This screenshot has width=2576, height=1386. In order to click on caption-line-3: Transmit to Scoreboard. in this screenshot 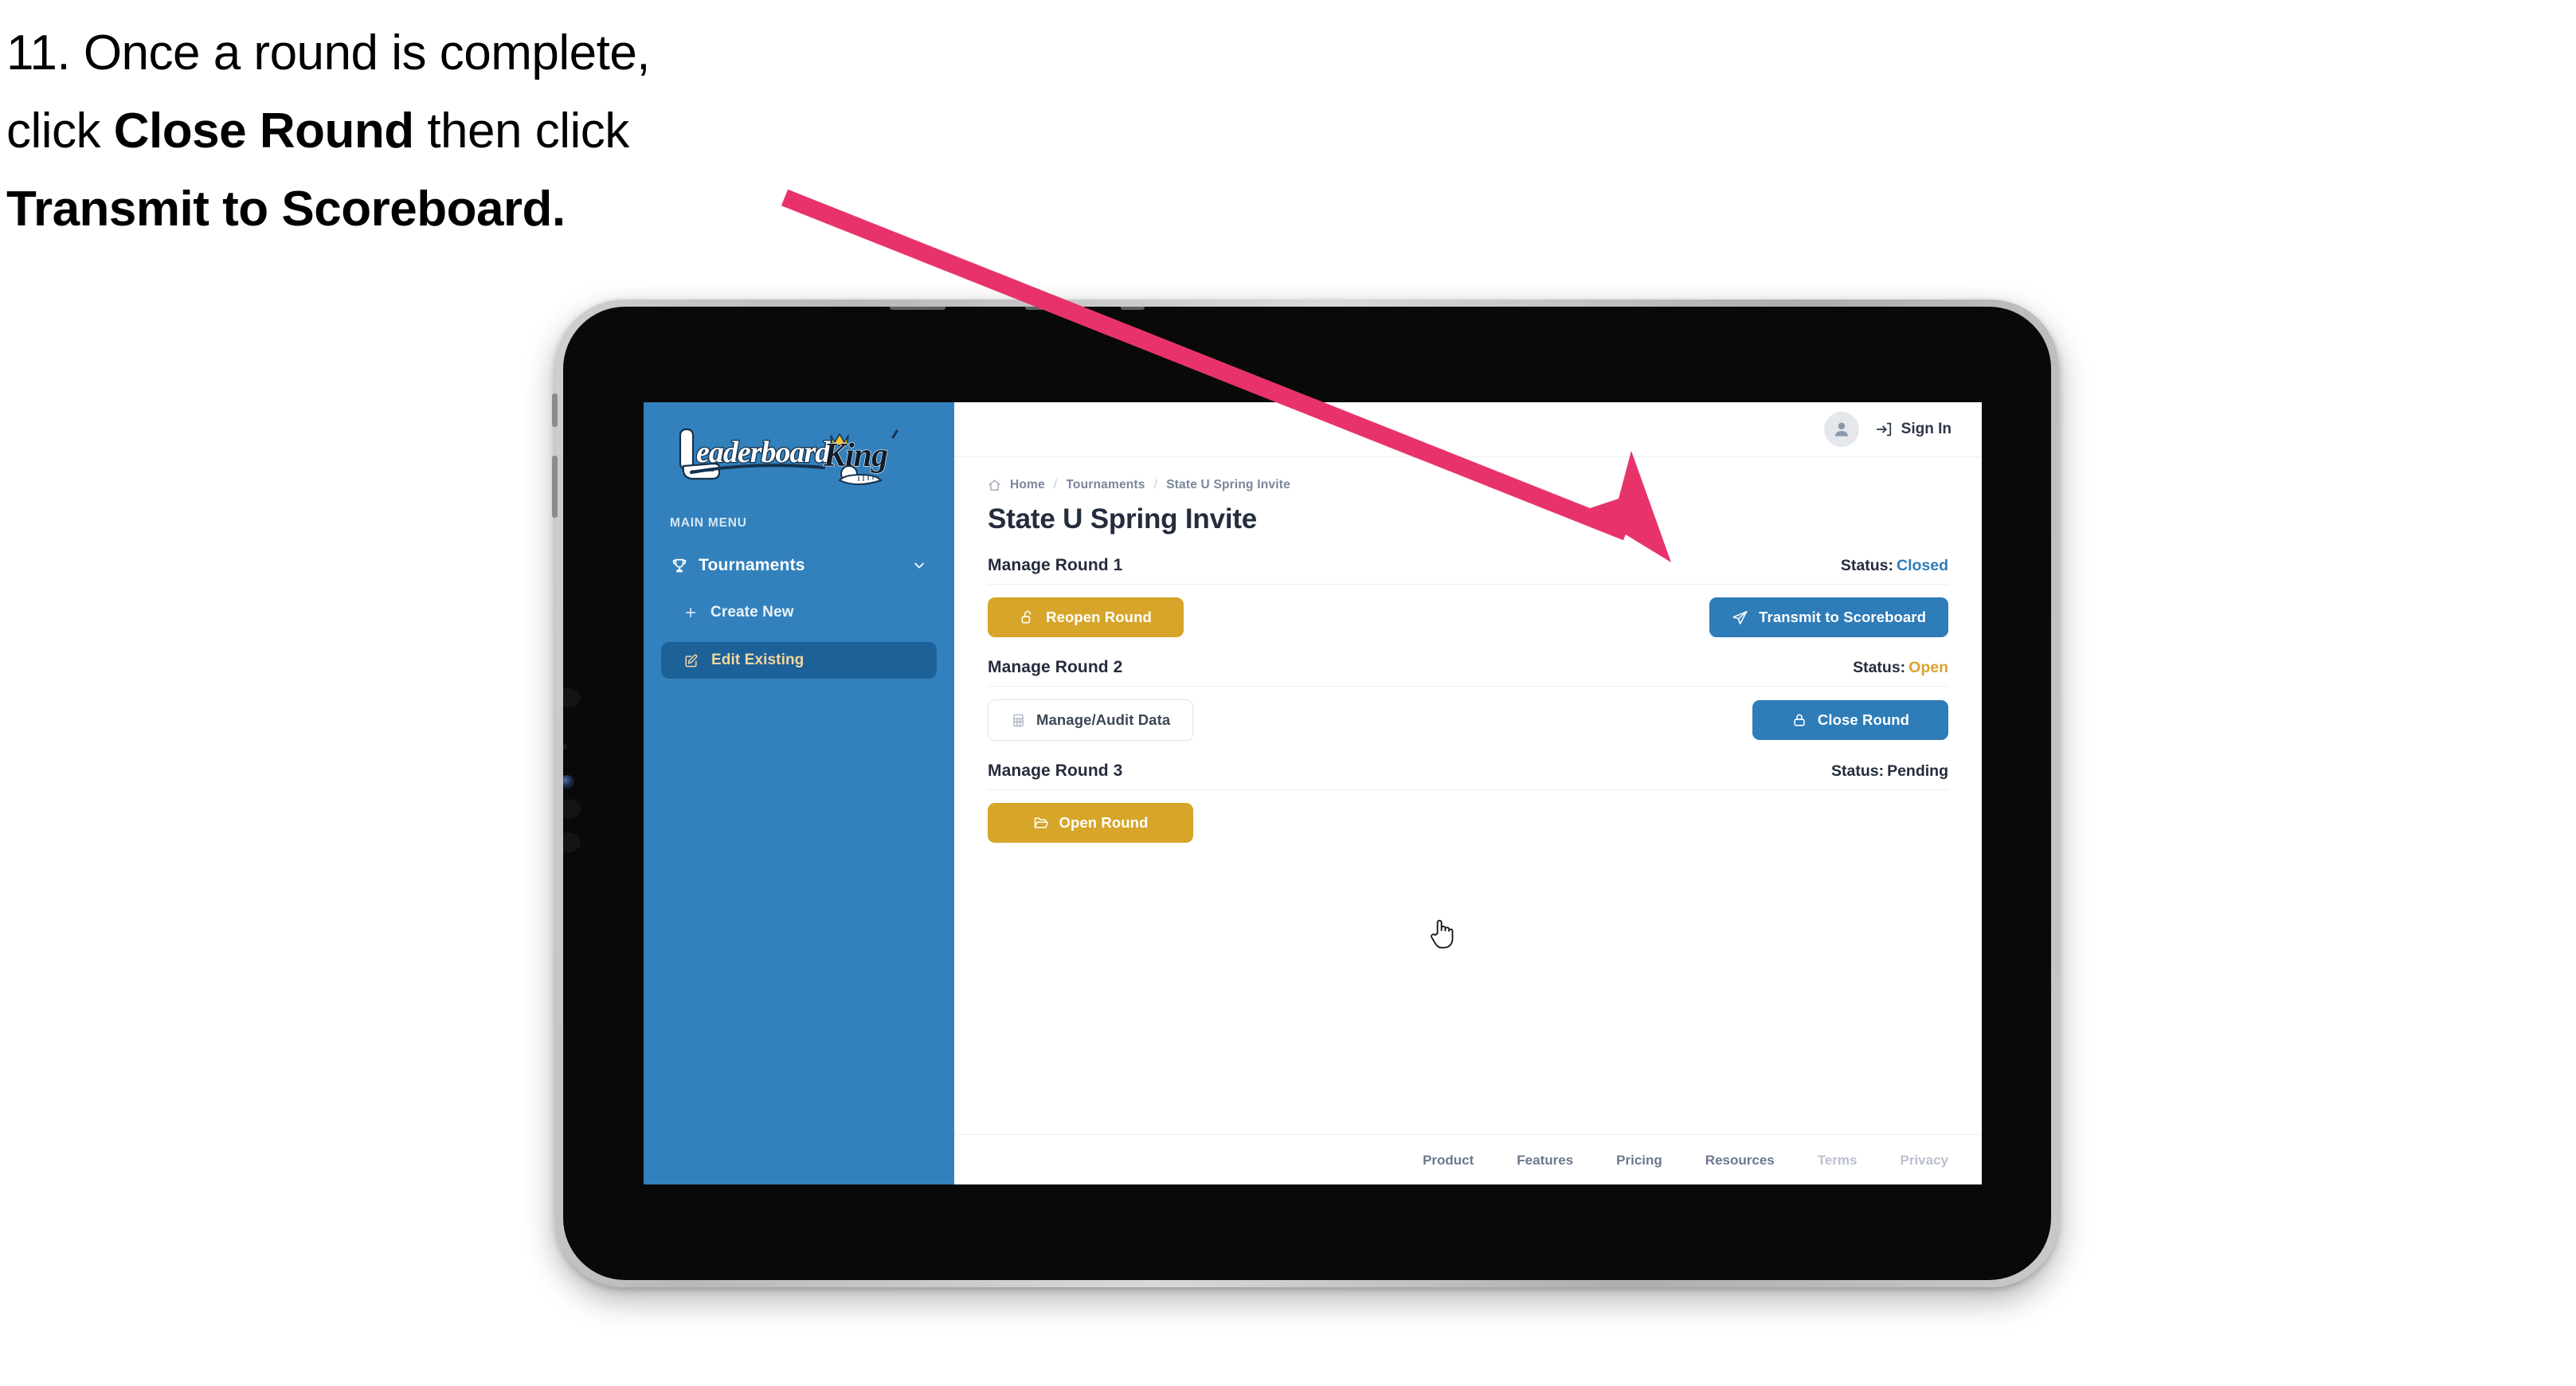, I will do `click(444, 209)`.